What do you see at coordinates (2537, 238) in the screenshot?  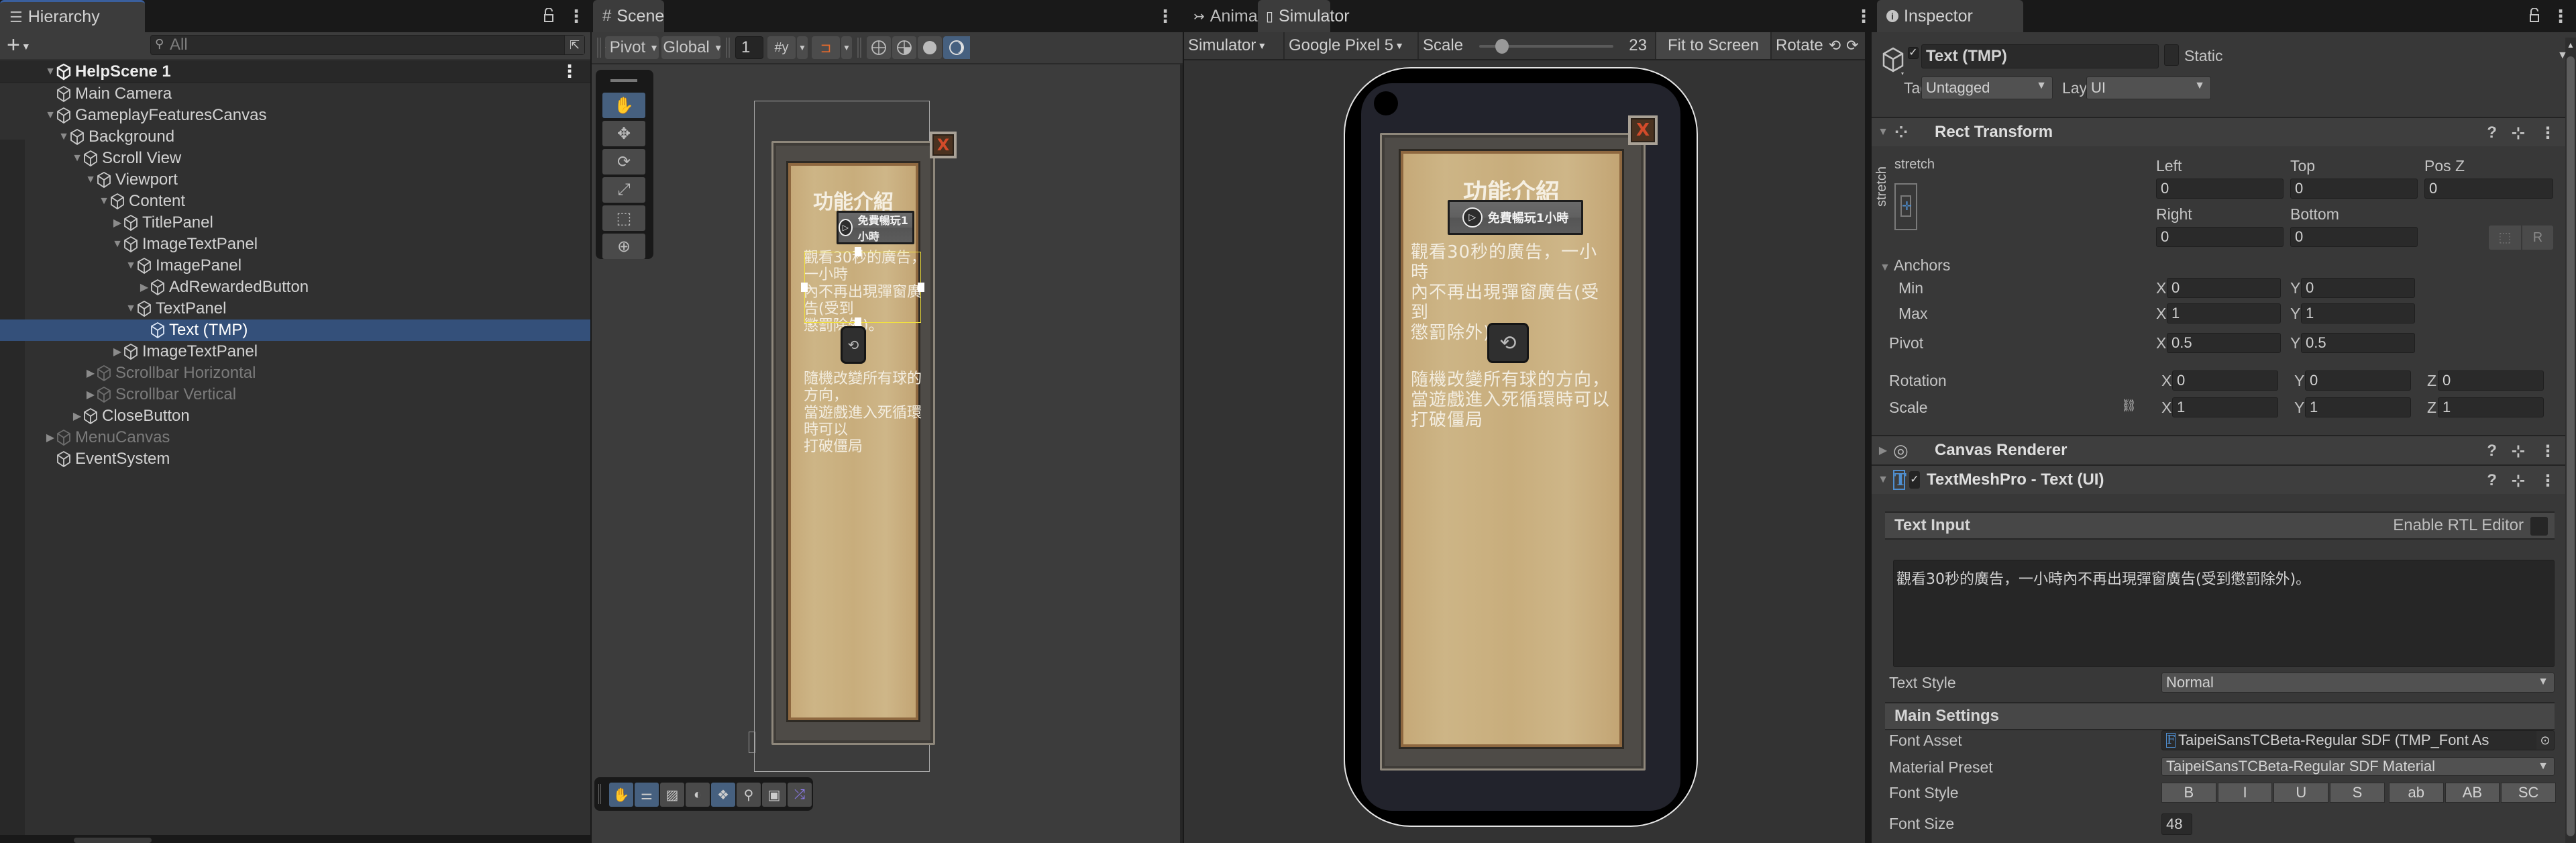 I see `raw-edit-button: R` at bounding box center [2537, 238].